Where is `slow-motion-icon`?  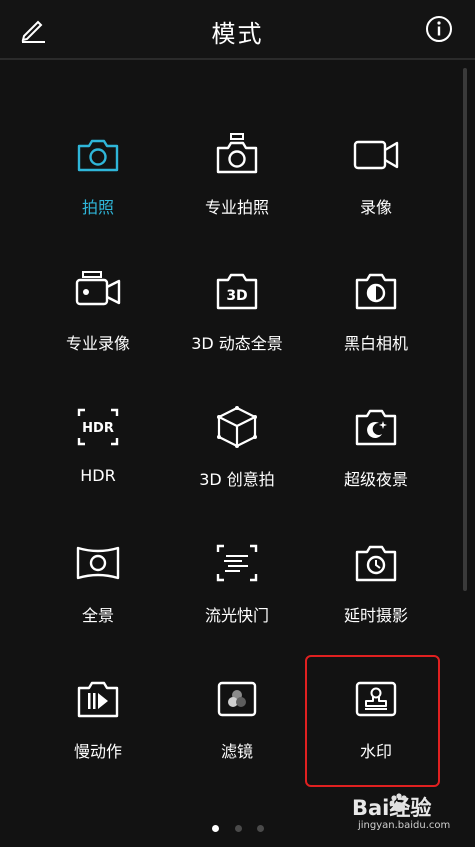
slow-motion-icon is located at coordinates (98, 699).